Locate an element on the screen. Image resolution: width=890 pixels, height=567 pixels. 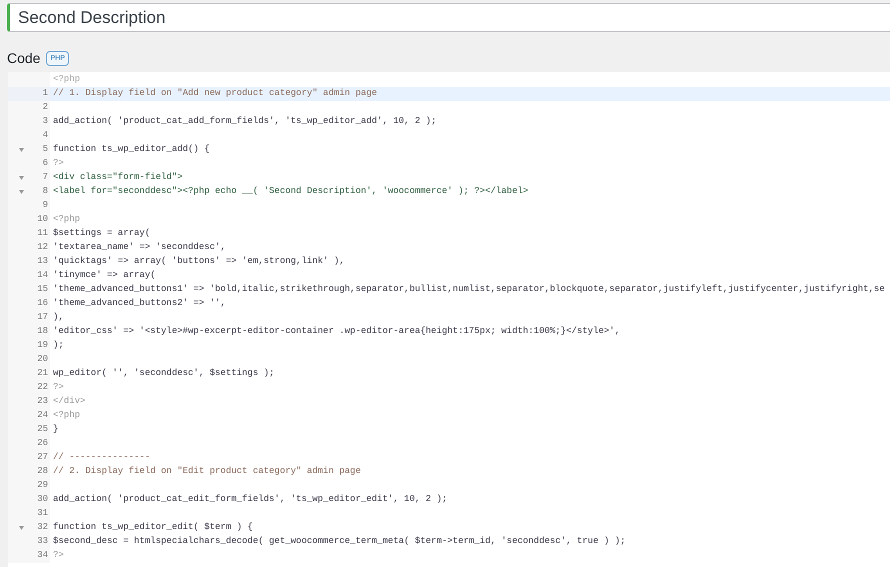
line-number: 4 is located at coordinates (45, 135).